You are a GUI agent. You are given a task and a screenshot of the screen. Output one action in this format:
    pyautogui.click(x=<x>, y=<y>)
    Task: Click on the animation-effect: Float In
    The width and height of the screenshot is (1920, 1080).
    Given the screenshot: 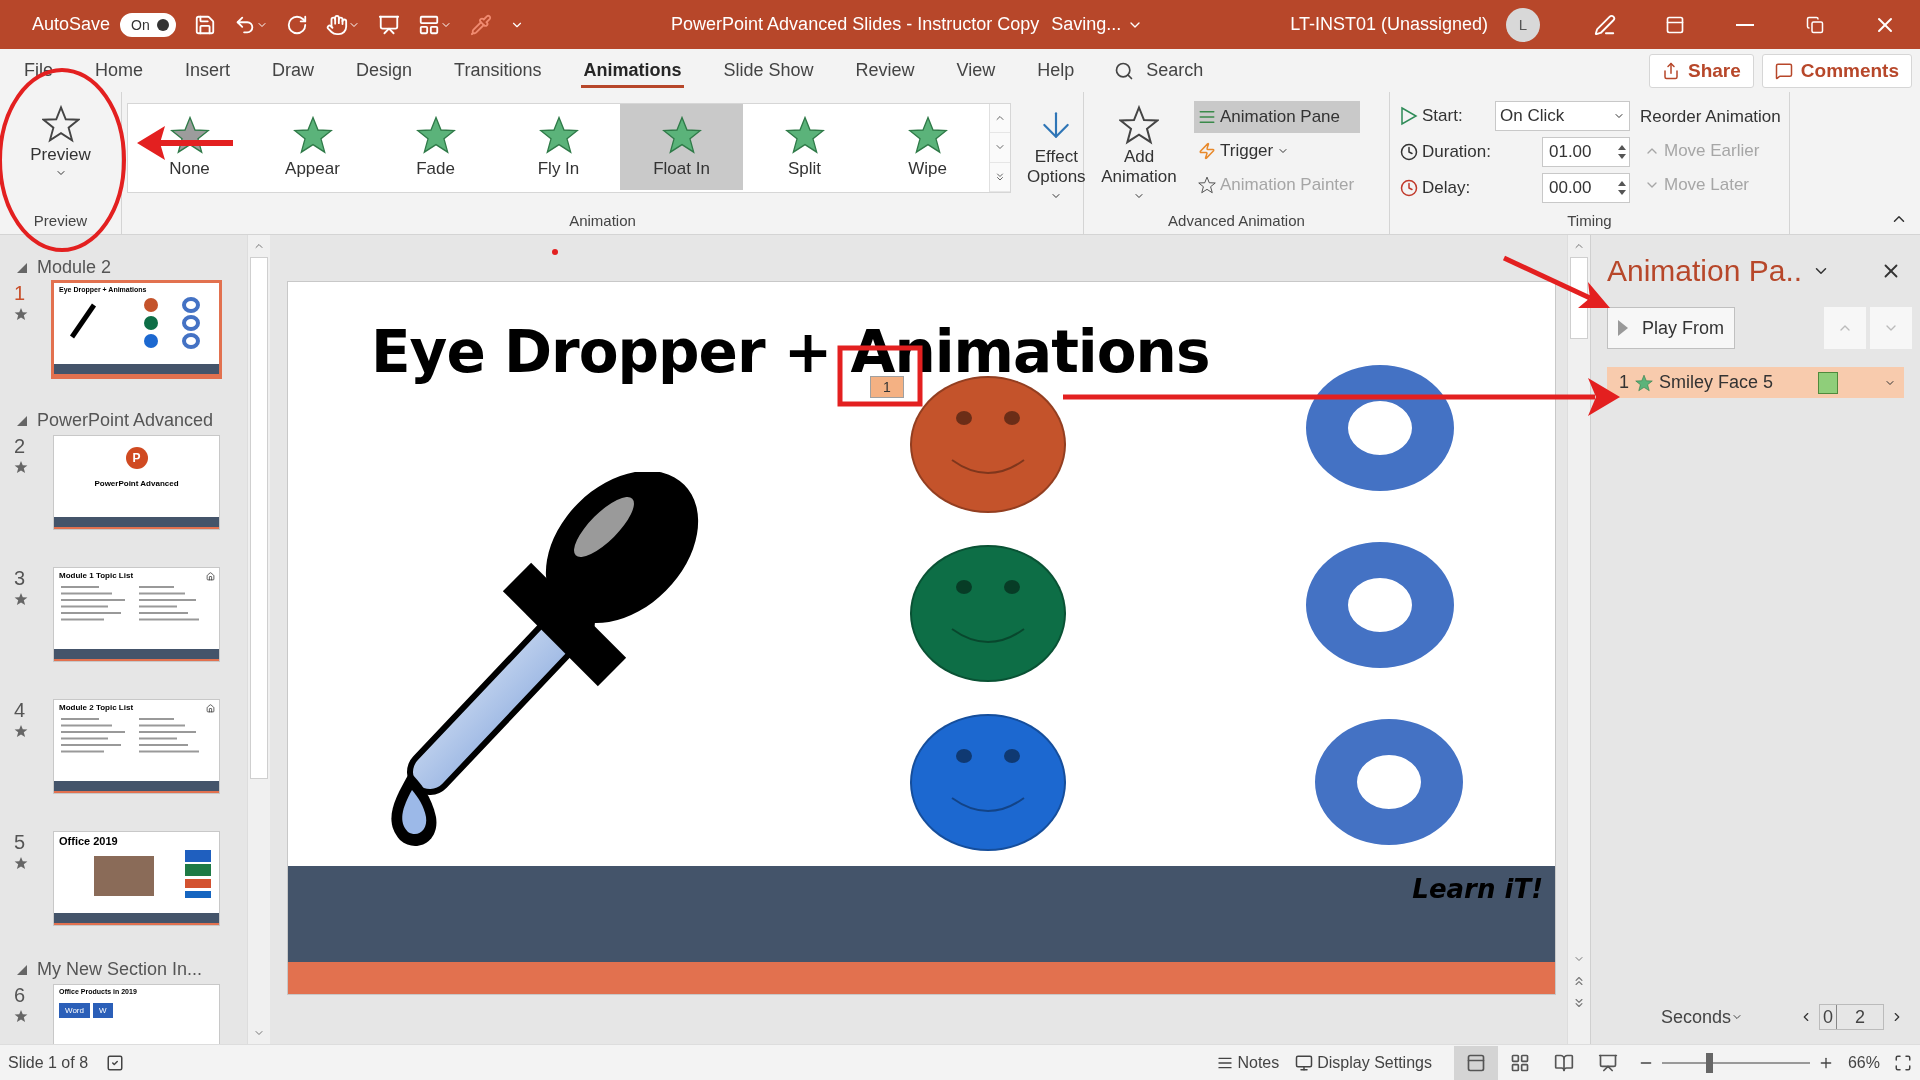 What is the action you would take?
    pyautogui.click(x=681, y=147)
    